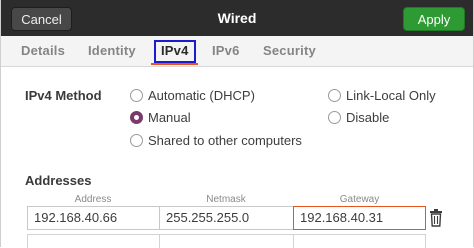 This screenshot has height=248, width=474. I want to click on column-header-address: Address, so click(93, 199).